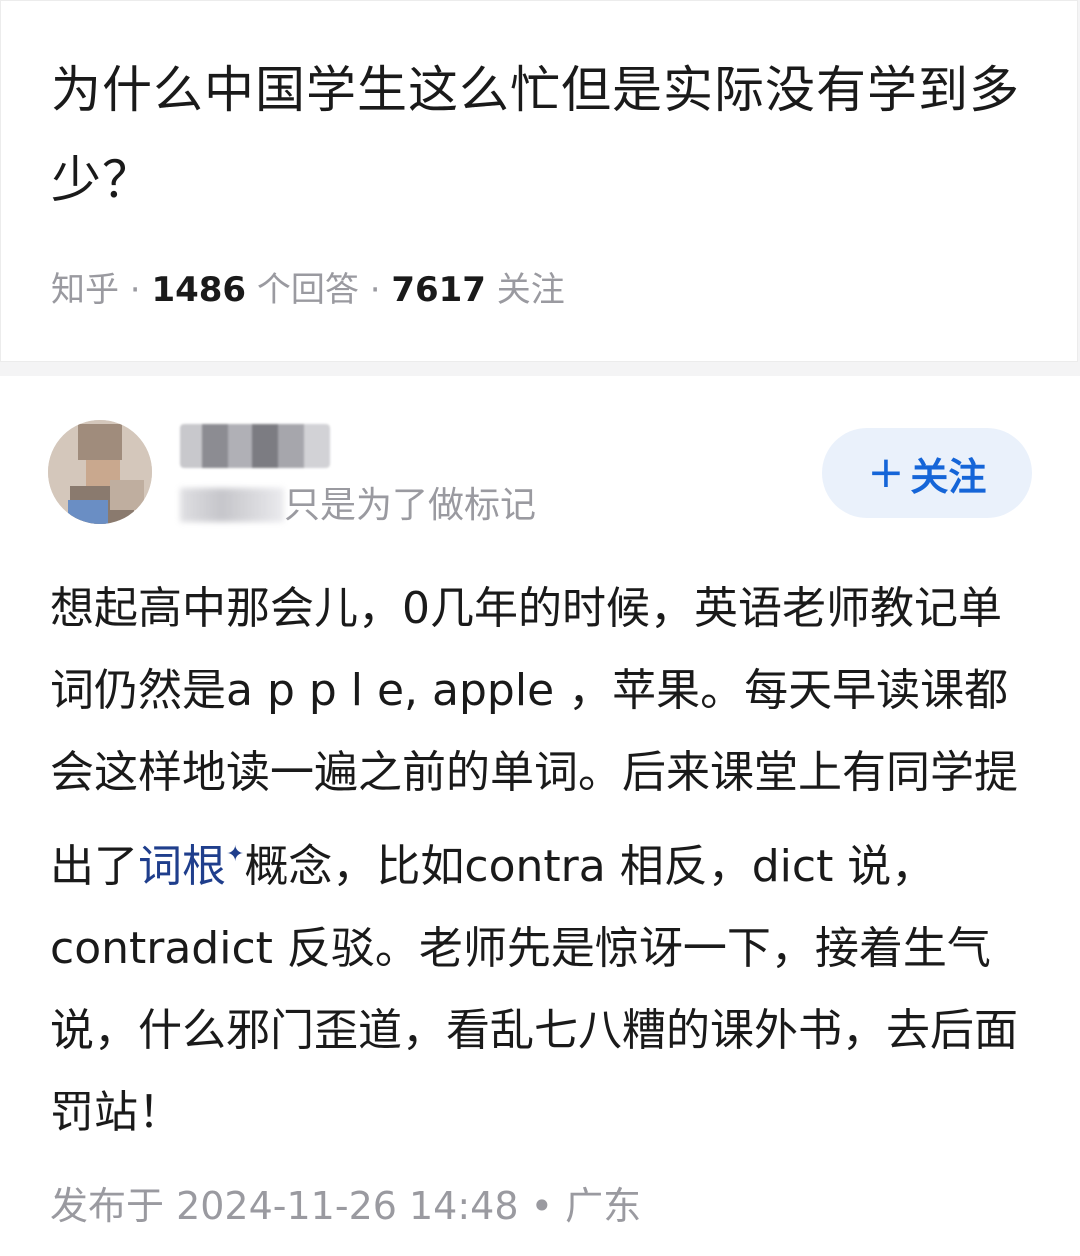 This screenshot has height=1256, width=1080. Describe the element at coordinates (182, 866) in the screenshot. I see `keyword-link-root: 词根` at that location.